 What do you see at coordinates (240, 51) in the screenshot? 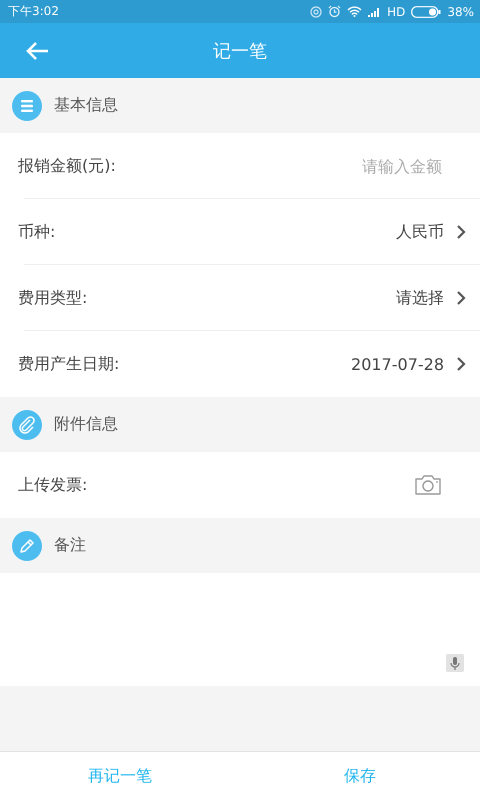
I see `page-title: 记一笔` at bounding box center [240, 51].